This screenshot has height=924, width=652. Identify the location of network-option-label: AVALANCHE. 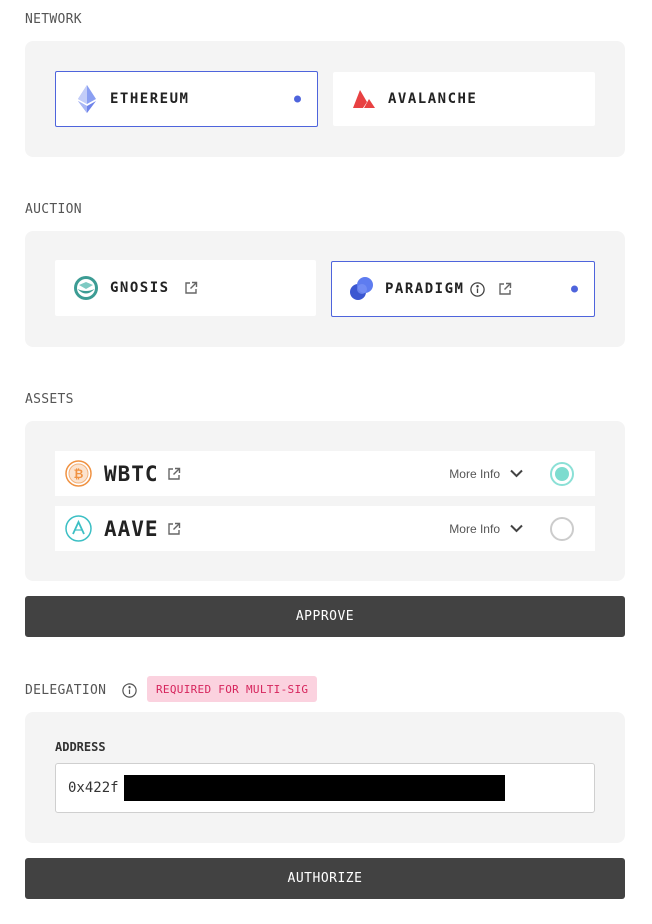
(433, 99).